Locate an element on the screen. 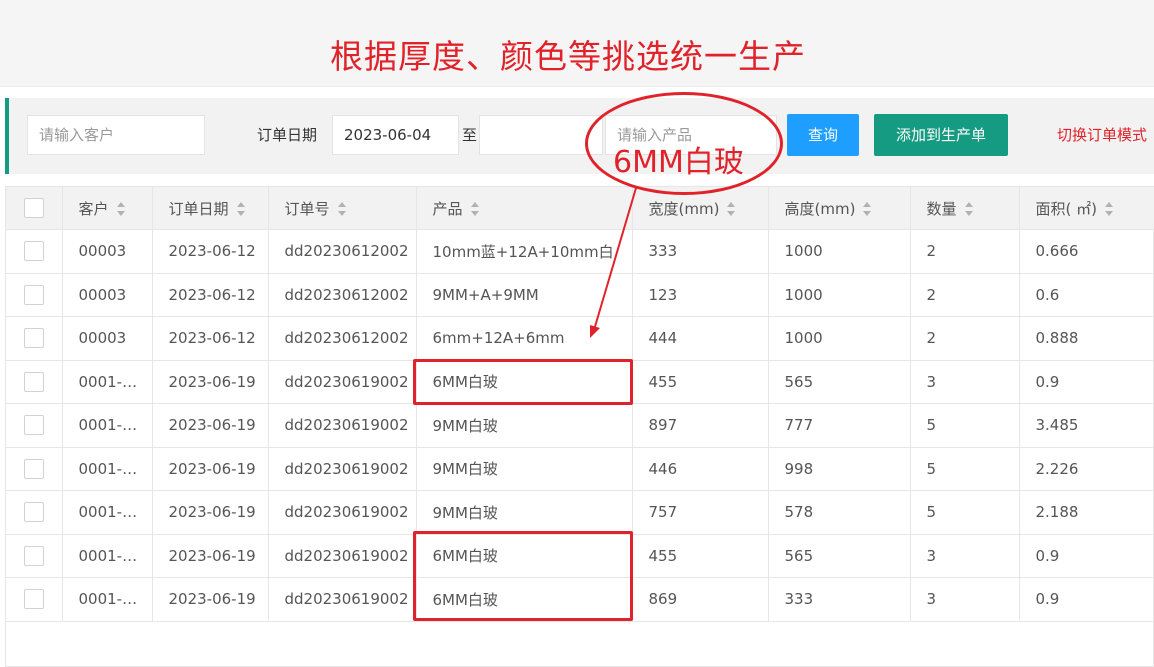  cell-product: 6mm+12A+6mm is located at coordinates (524, 338).